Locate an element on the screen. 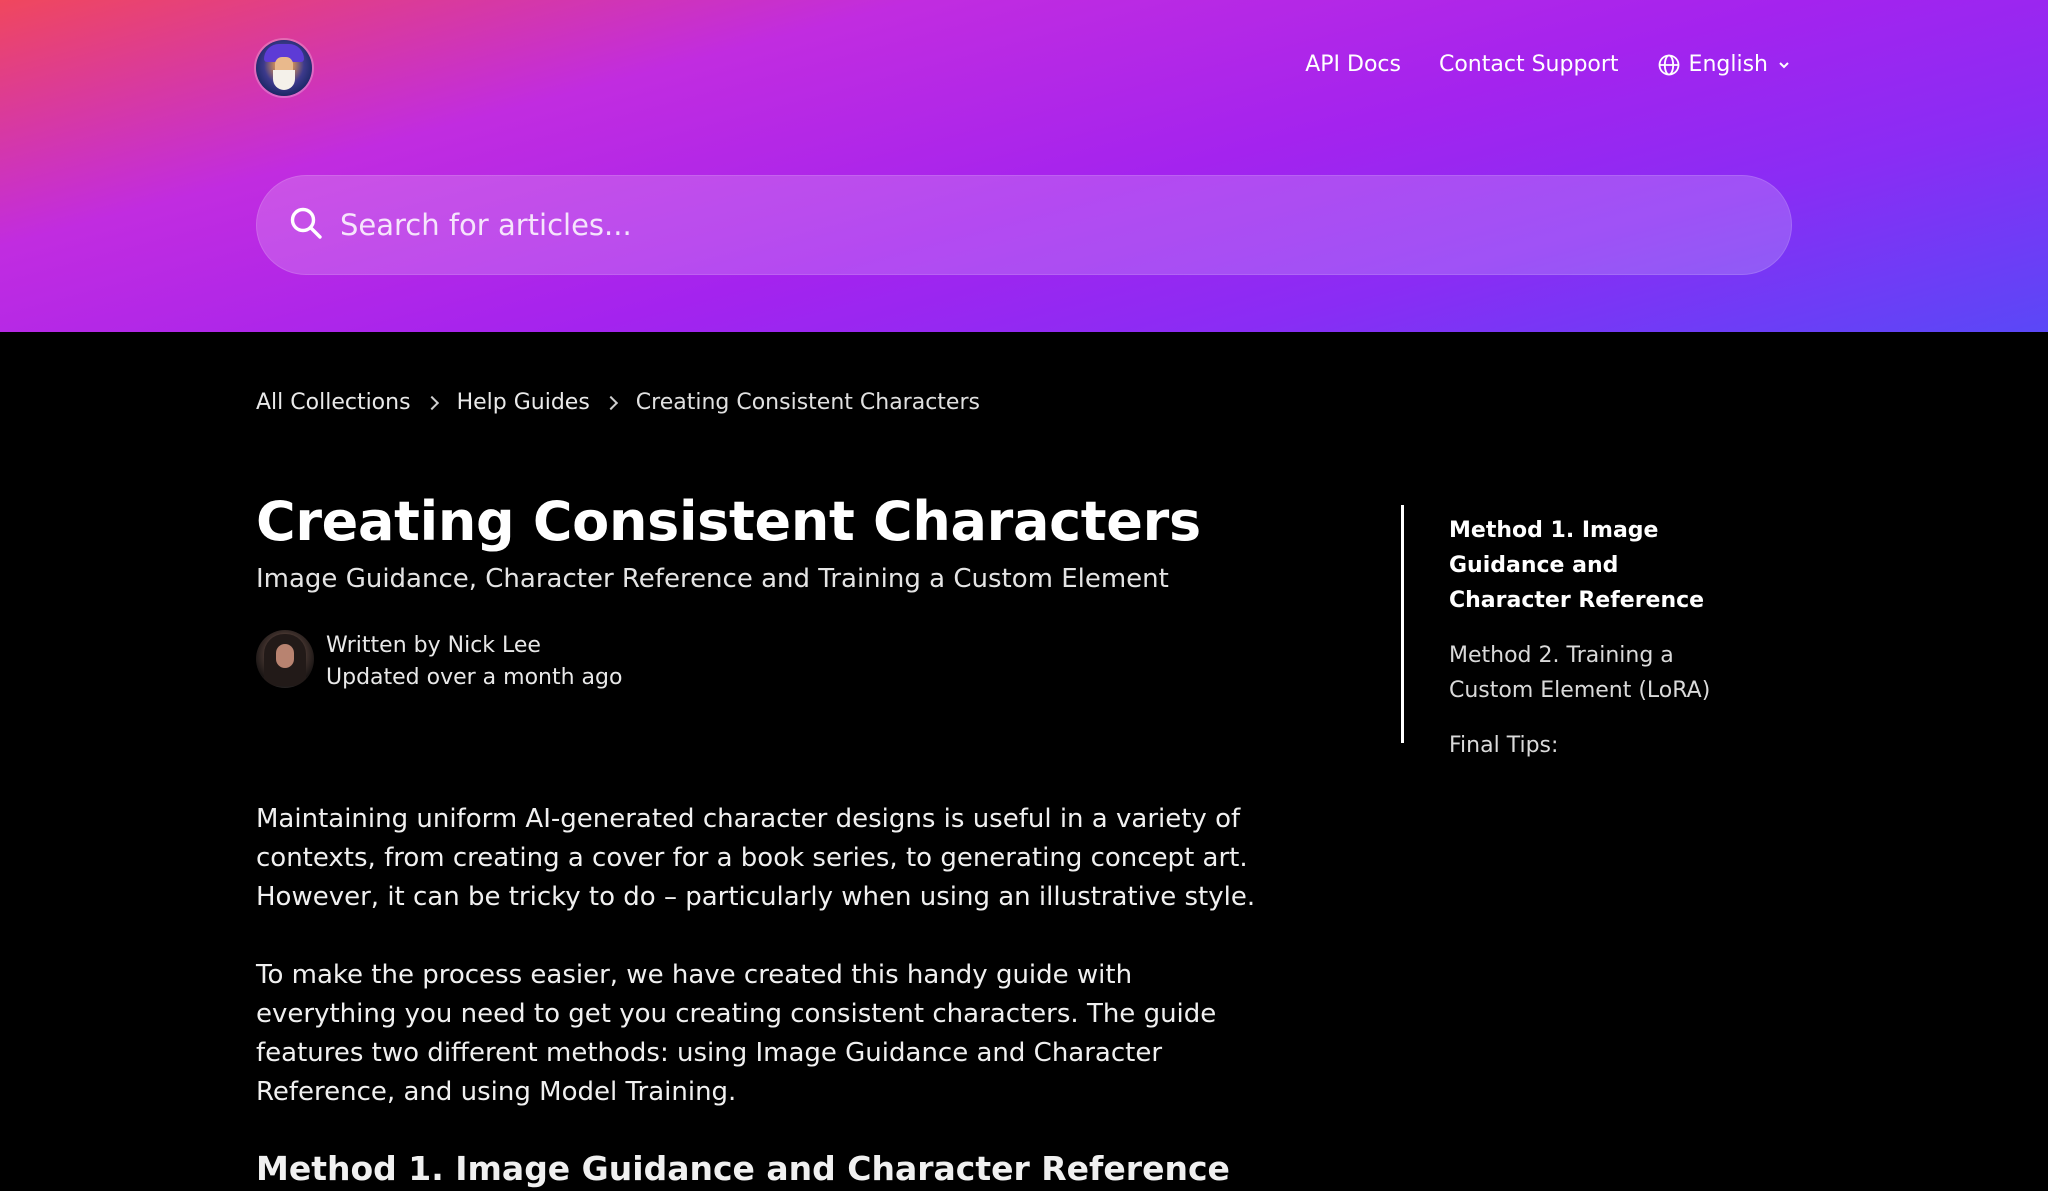 The image size is (2048, 1191). search-bar is located at coordinates (1024, 225).